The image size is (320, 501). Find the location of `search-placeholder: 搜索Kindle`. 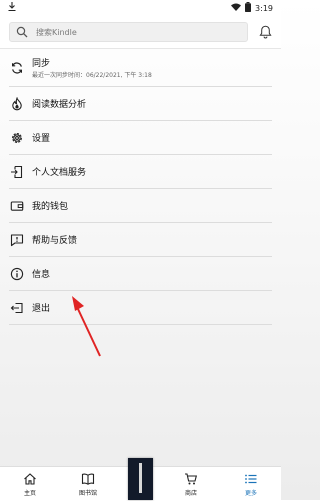

search-placeholder: 搜索Kindle is located at coordinates (56, 32).